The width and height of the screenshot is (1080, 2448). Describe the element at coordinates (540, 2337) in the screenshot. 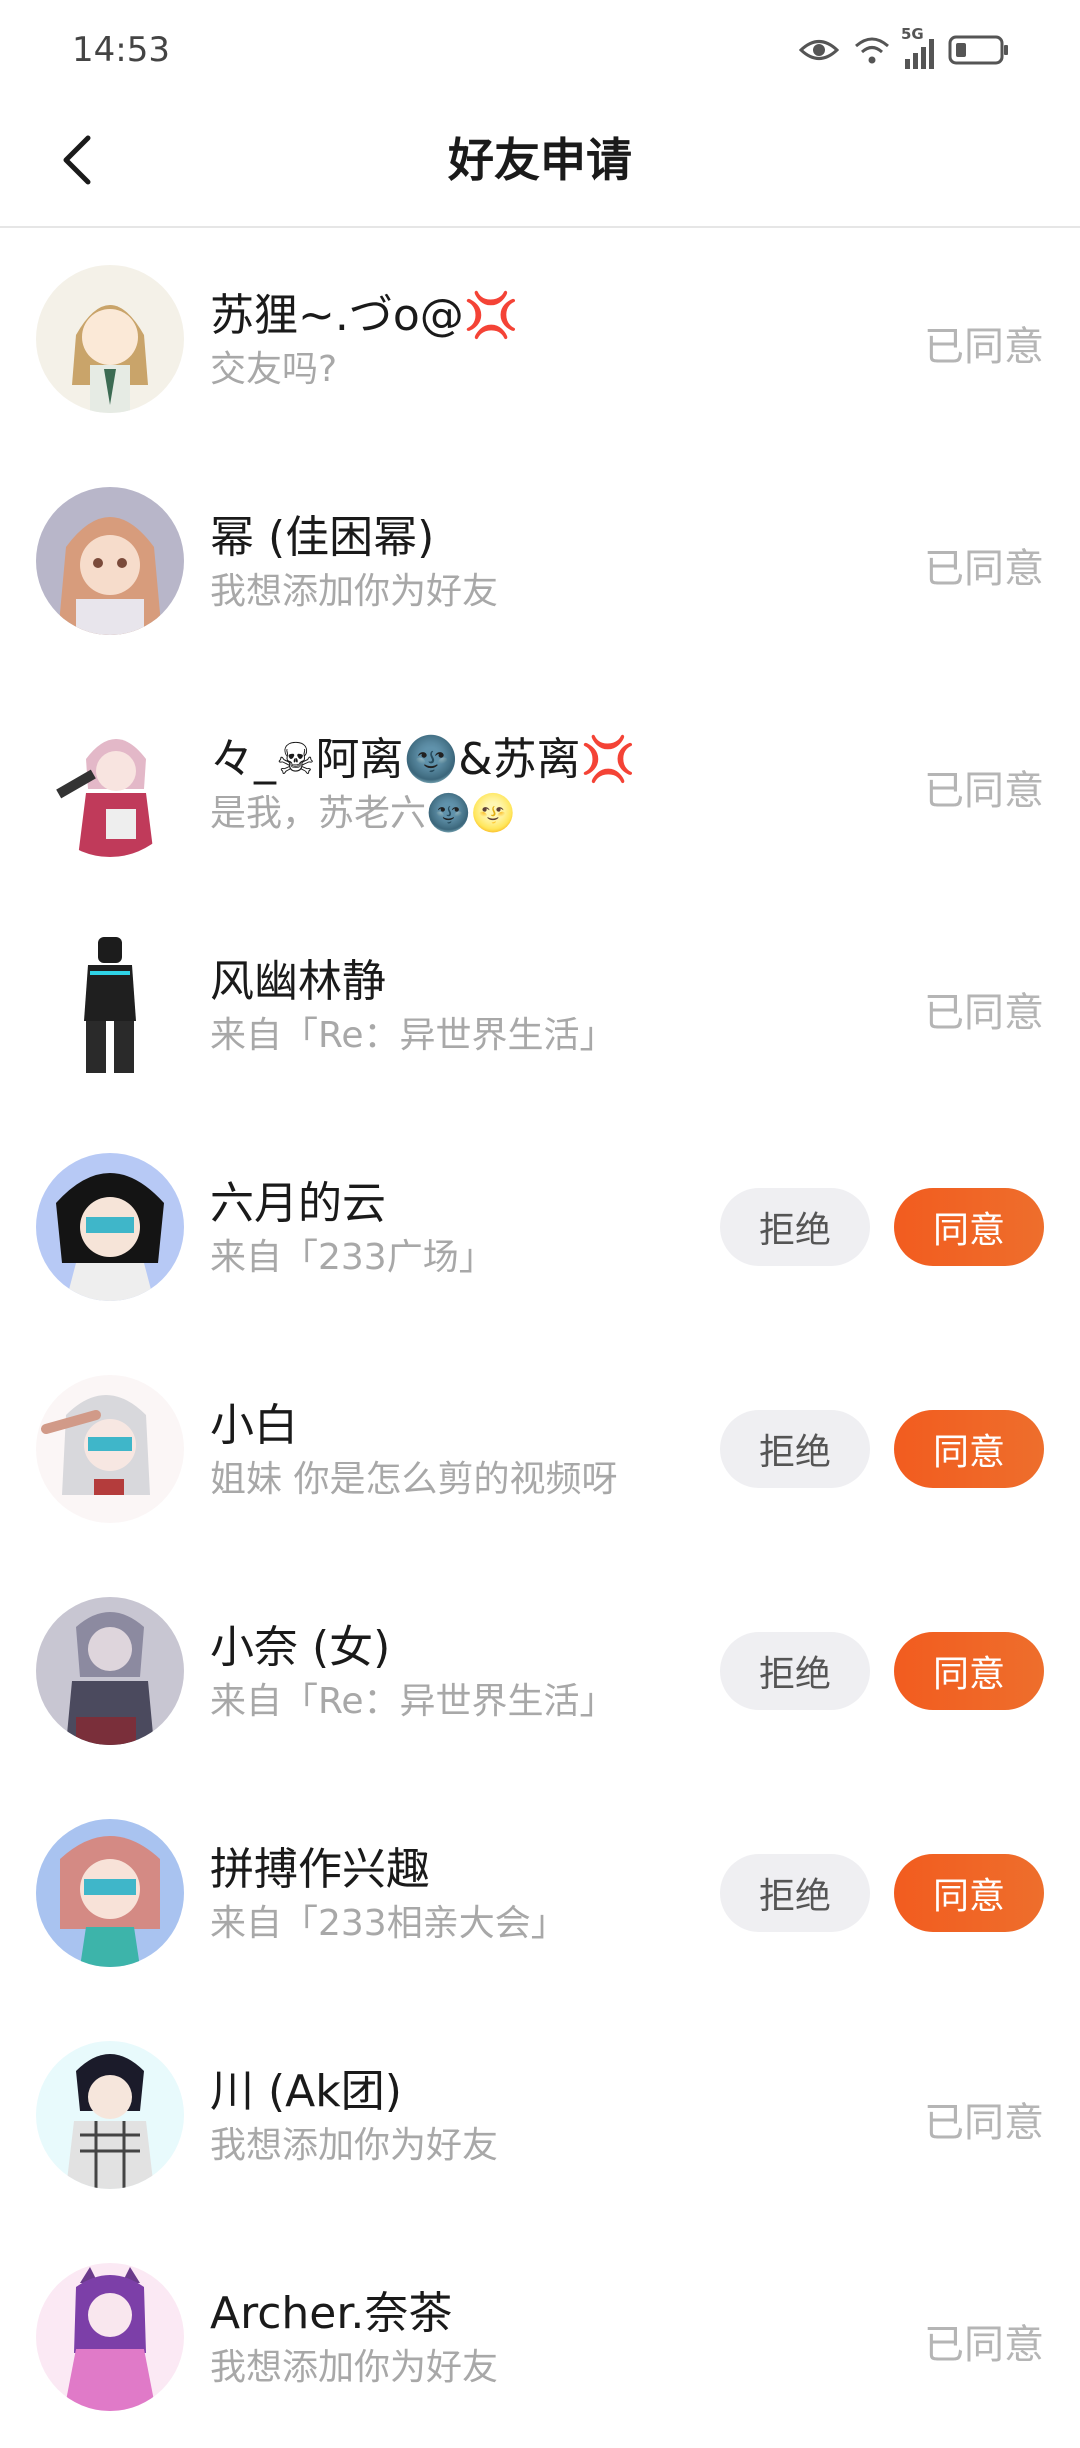

I see `request-row: Archer.奈茶 我想添加你为好友 已同意` at that location.